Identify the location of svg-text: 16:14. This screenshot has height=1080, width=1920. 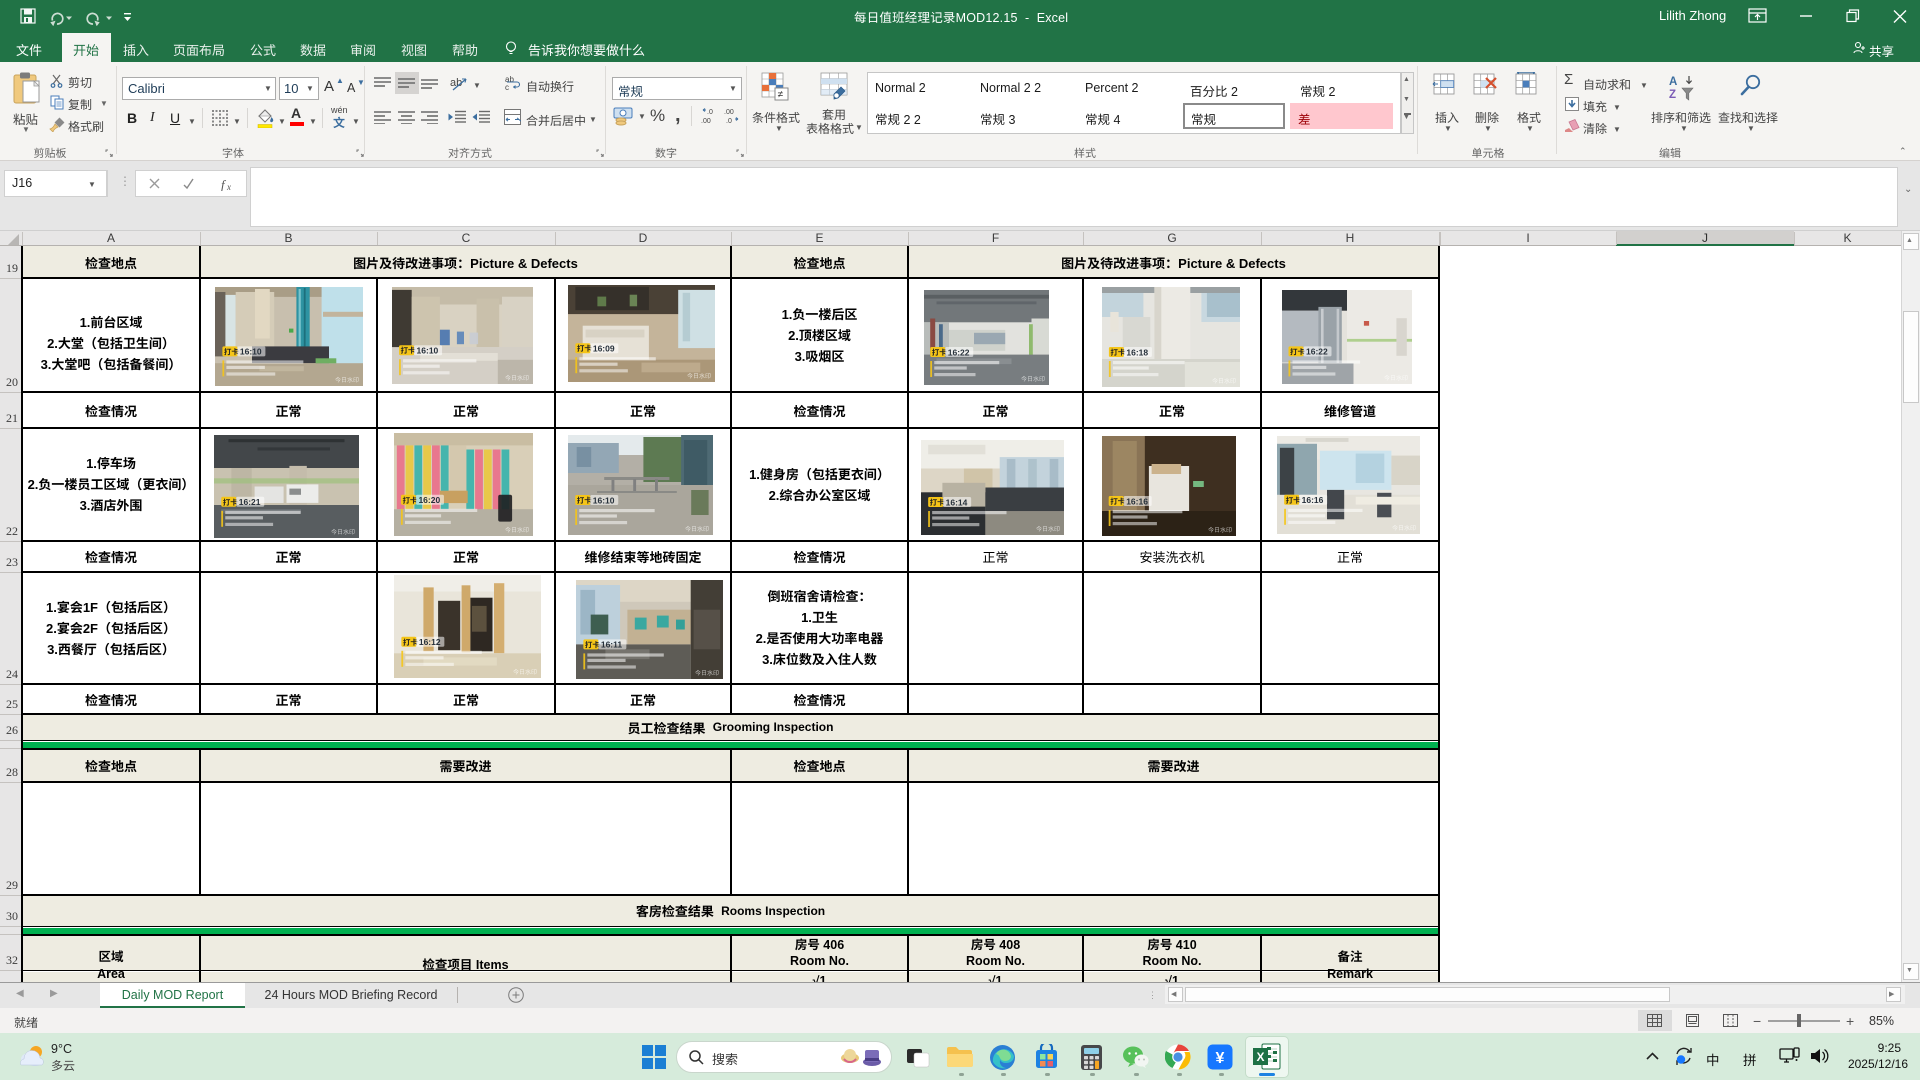
(957, 502).